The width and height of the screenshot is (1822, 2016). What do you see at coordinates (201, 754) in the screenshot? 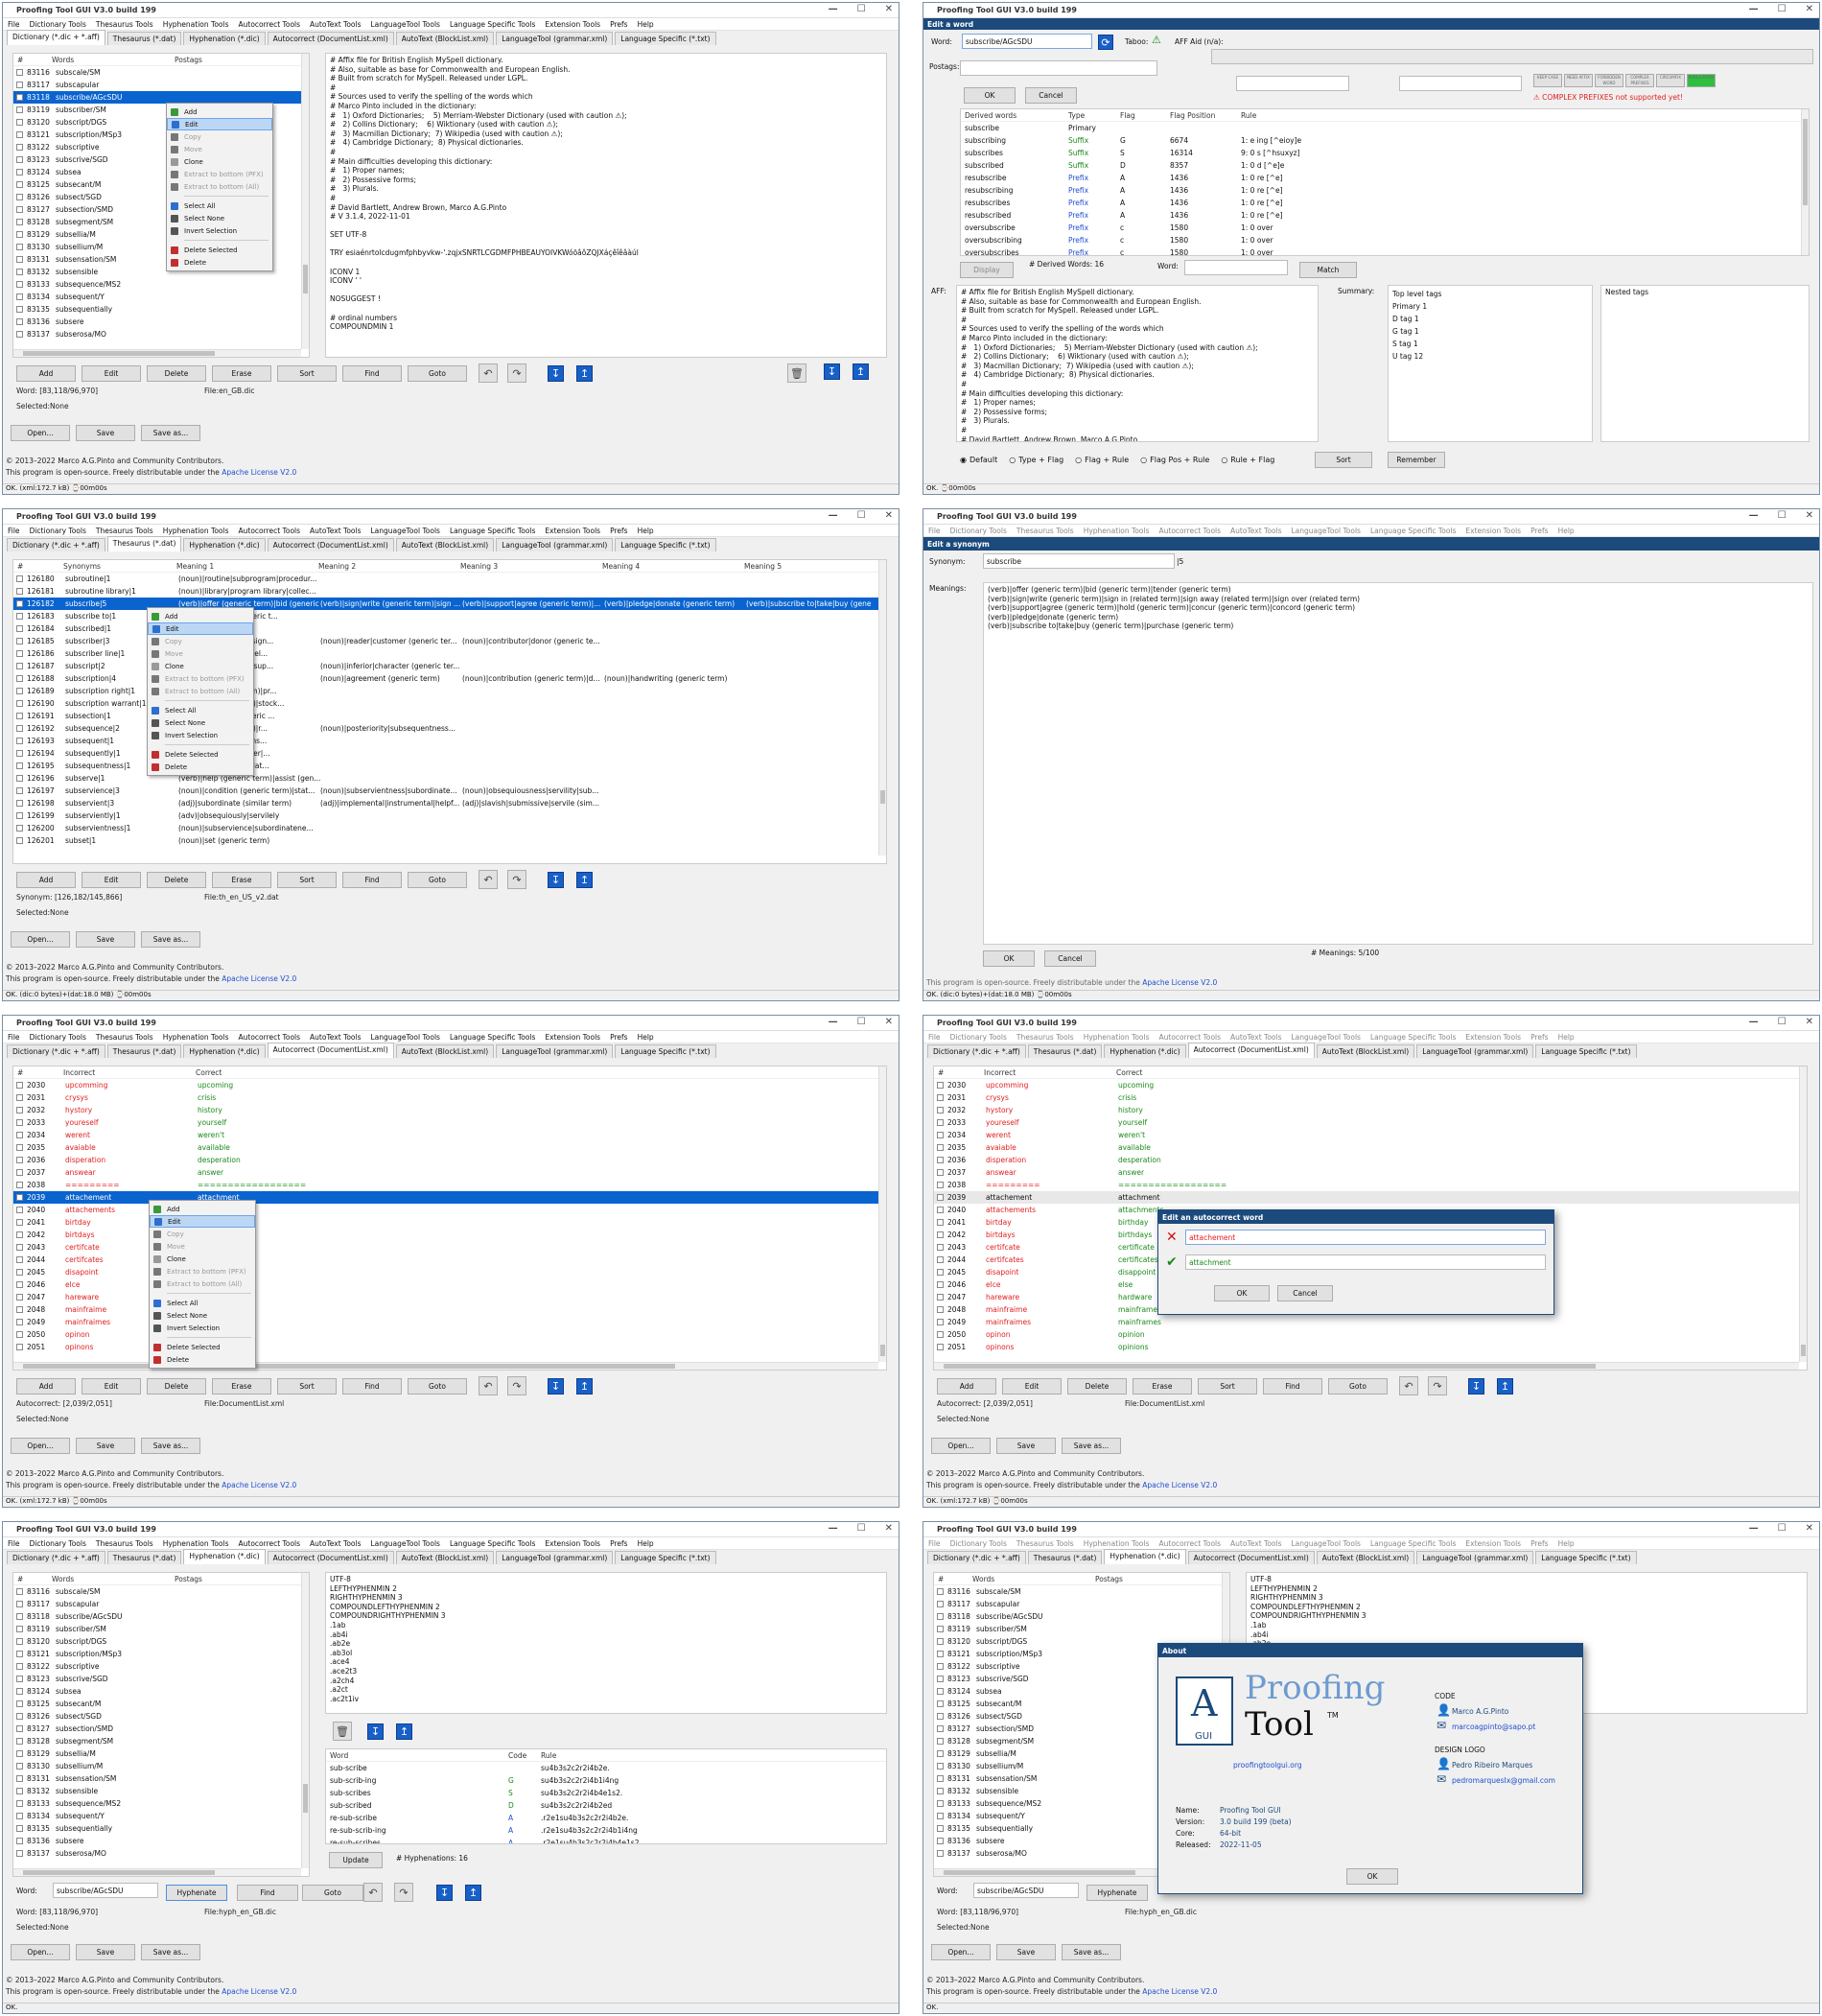
I see `context-item: Delete Selected` at bounding box center [201, 754].